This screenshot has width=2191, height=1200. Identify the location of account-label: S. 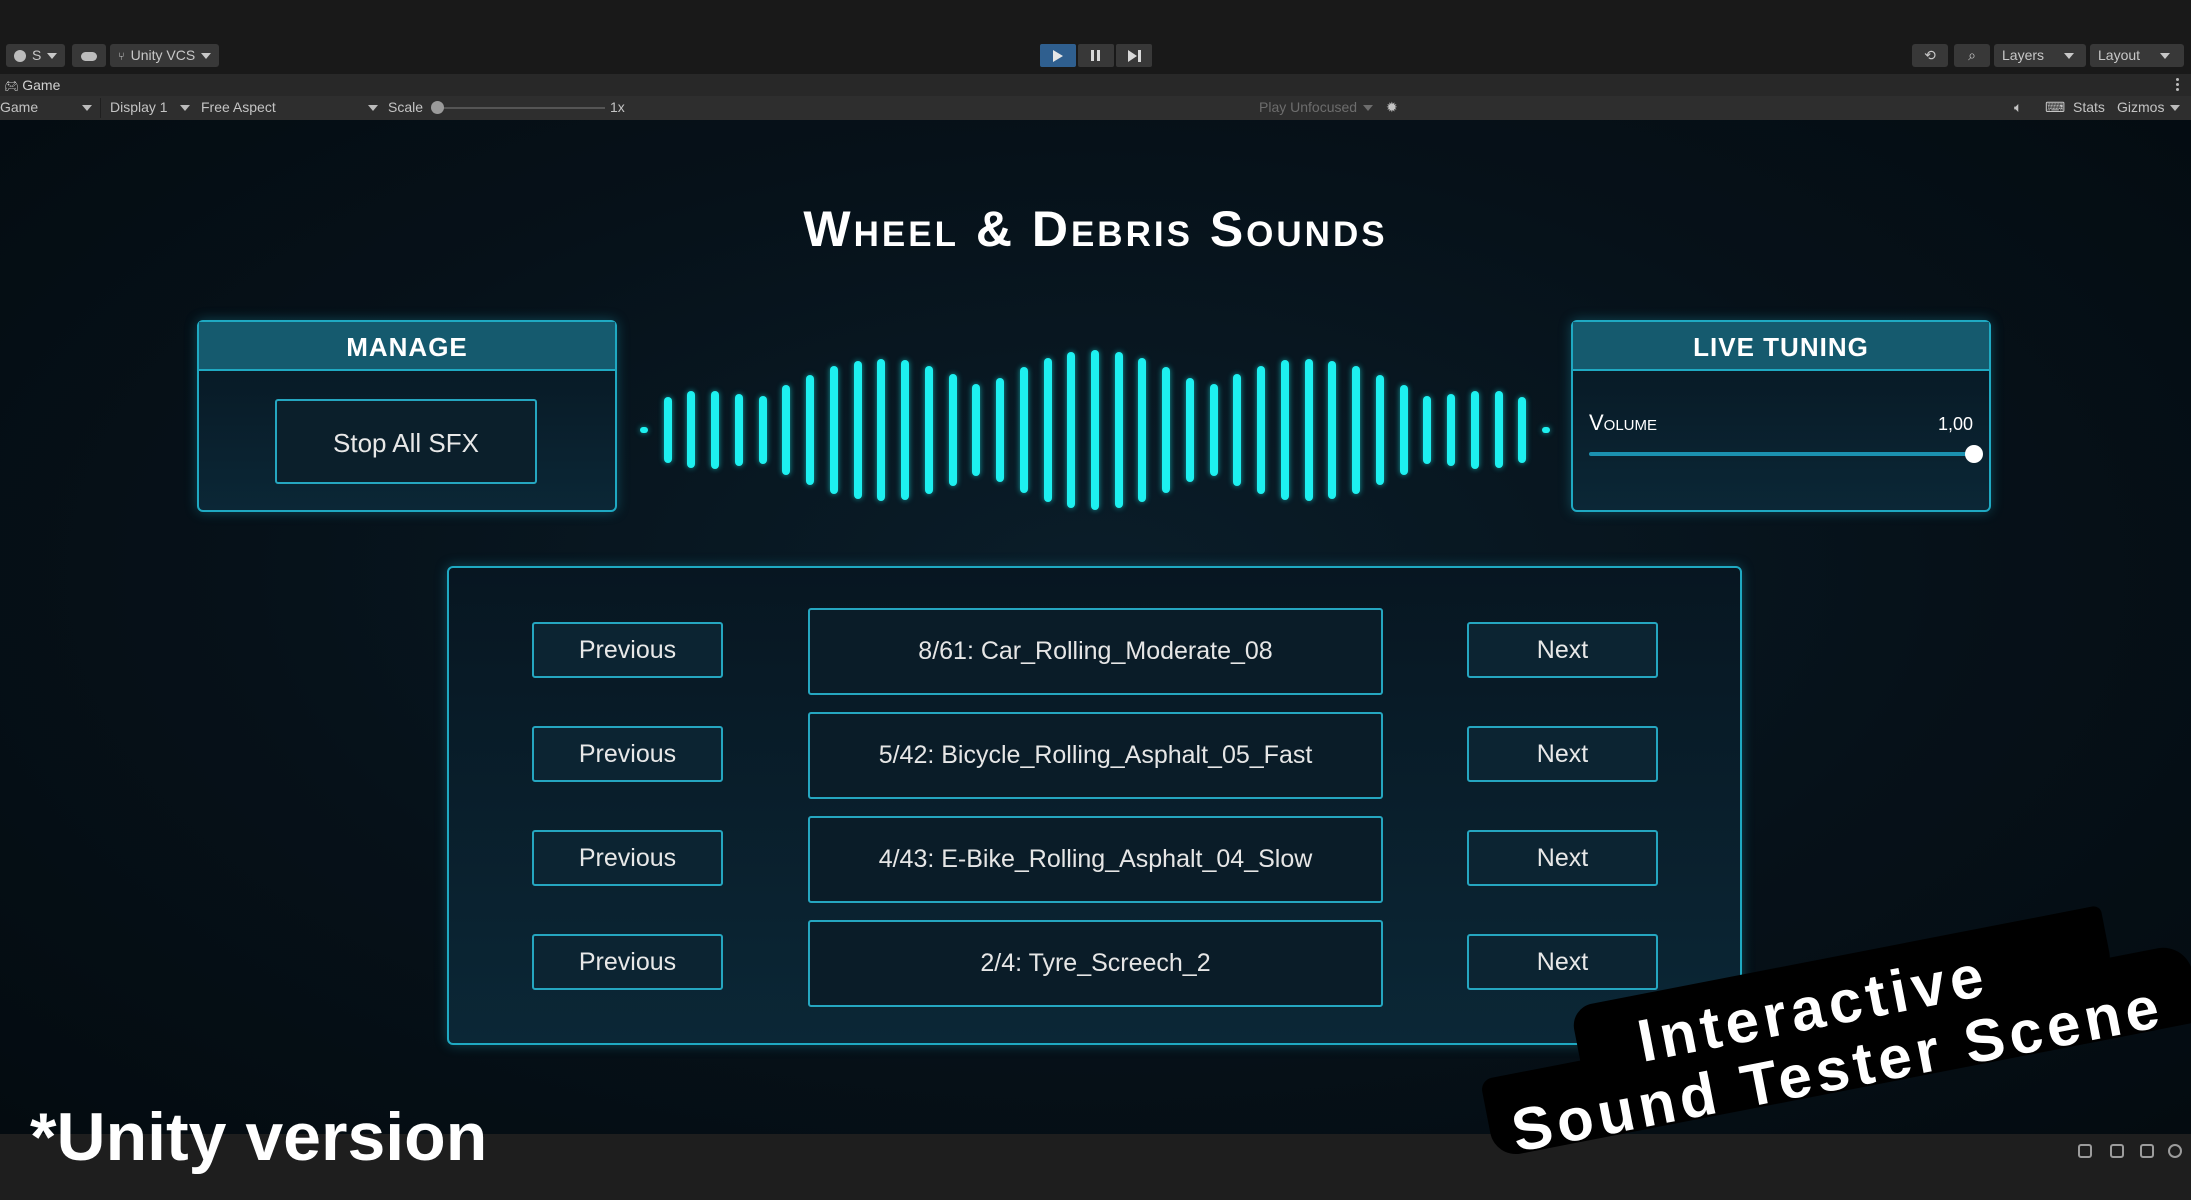
(37, 55).